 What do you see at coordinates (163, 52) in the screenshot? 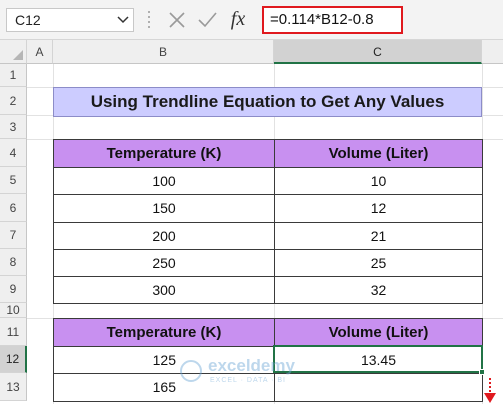
I see `column-header-b: B` at bounding box center [163, 52].